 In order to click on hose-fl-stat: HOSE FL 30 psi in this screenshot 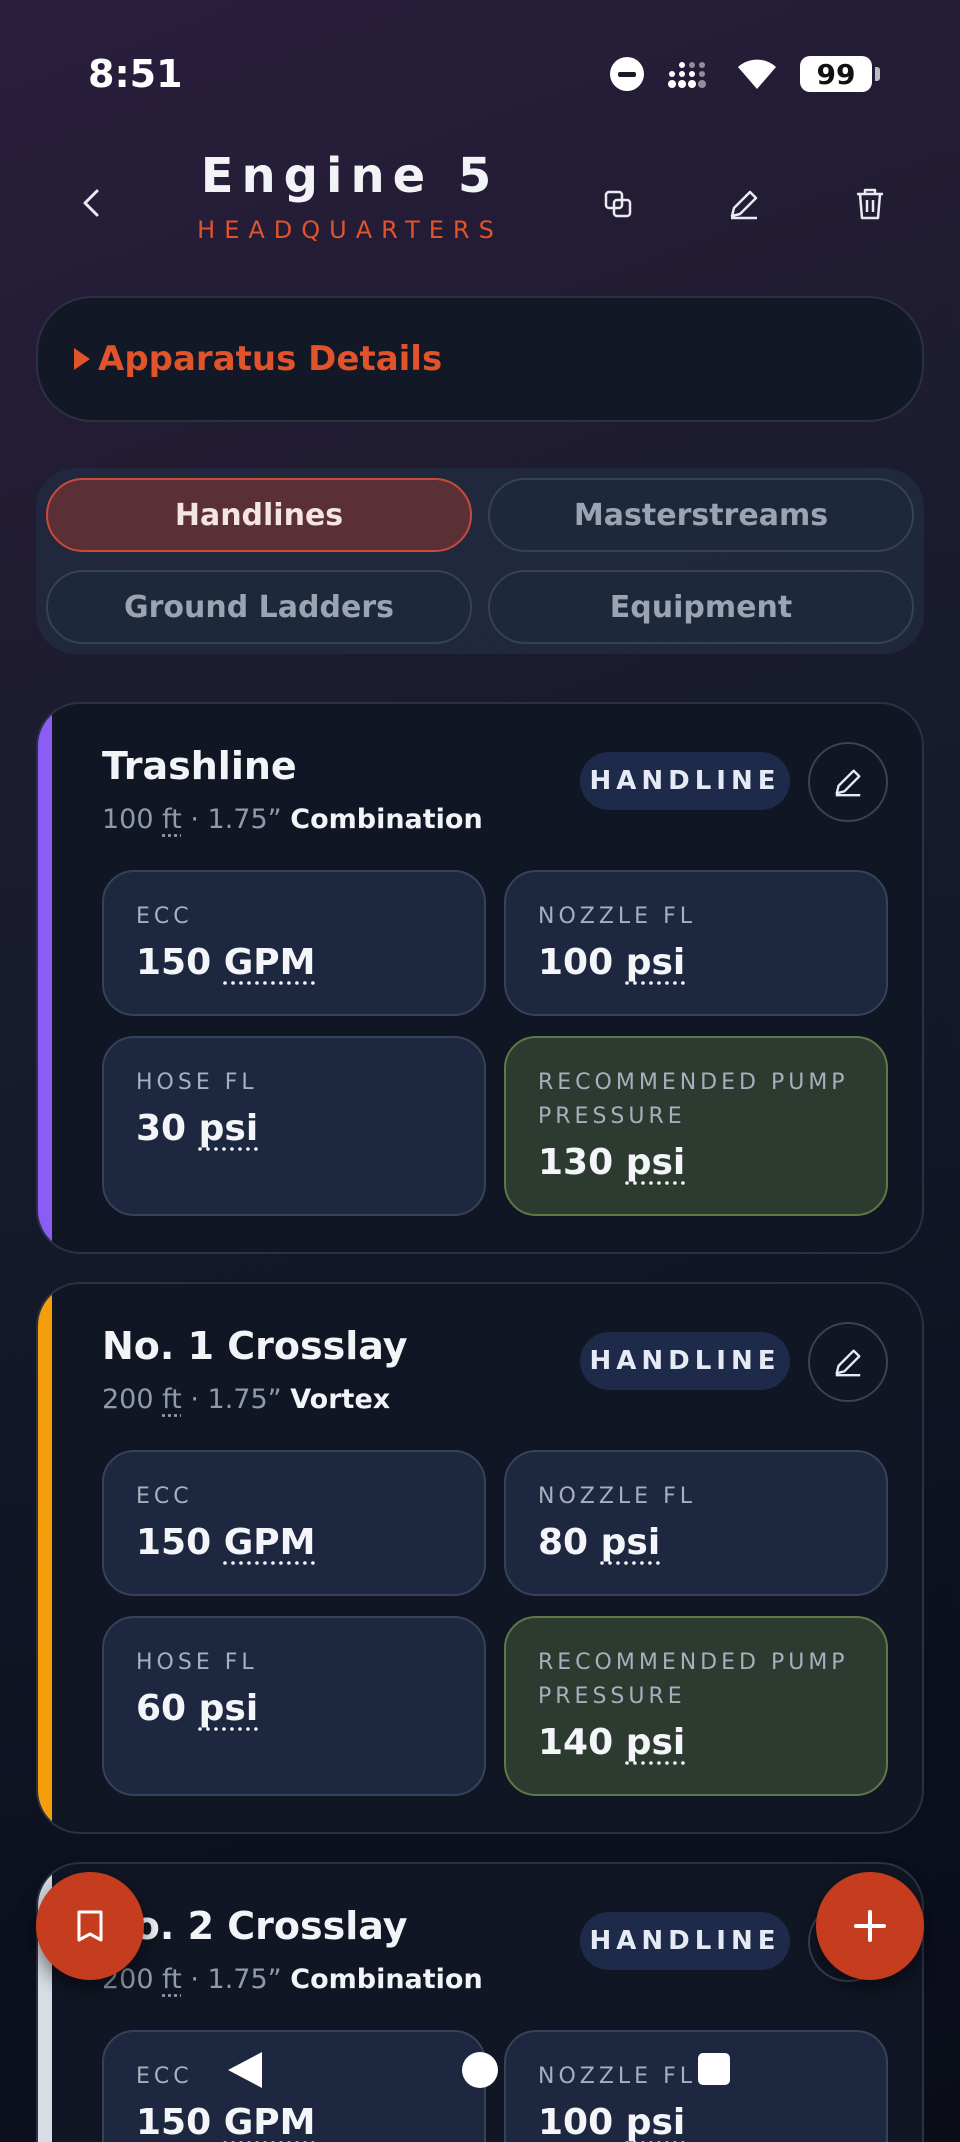, I will do `click(294, 1126)`.